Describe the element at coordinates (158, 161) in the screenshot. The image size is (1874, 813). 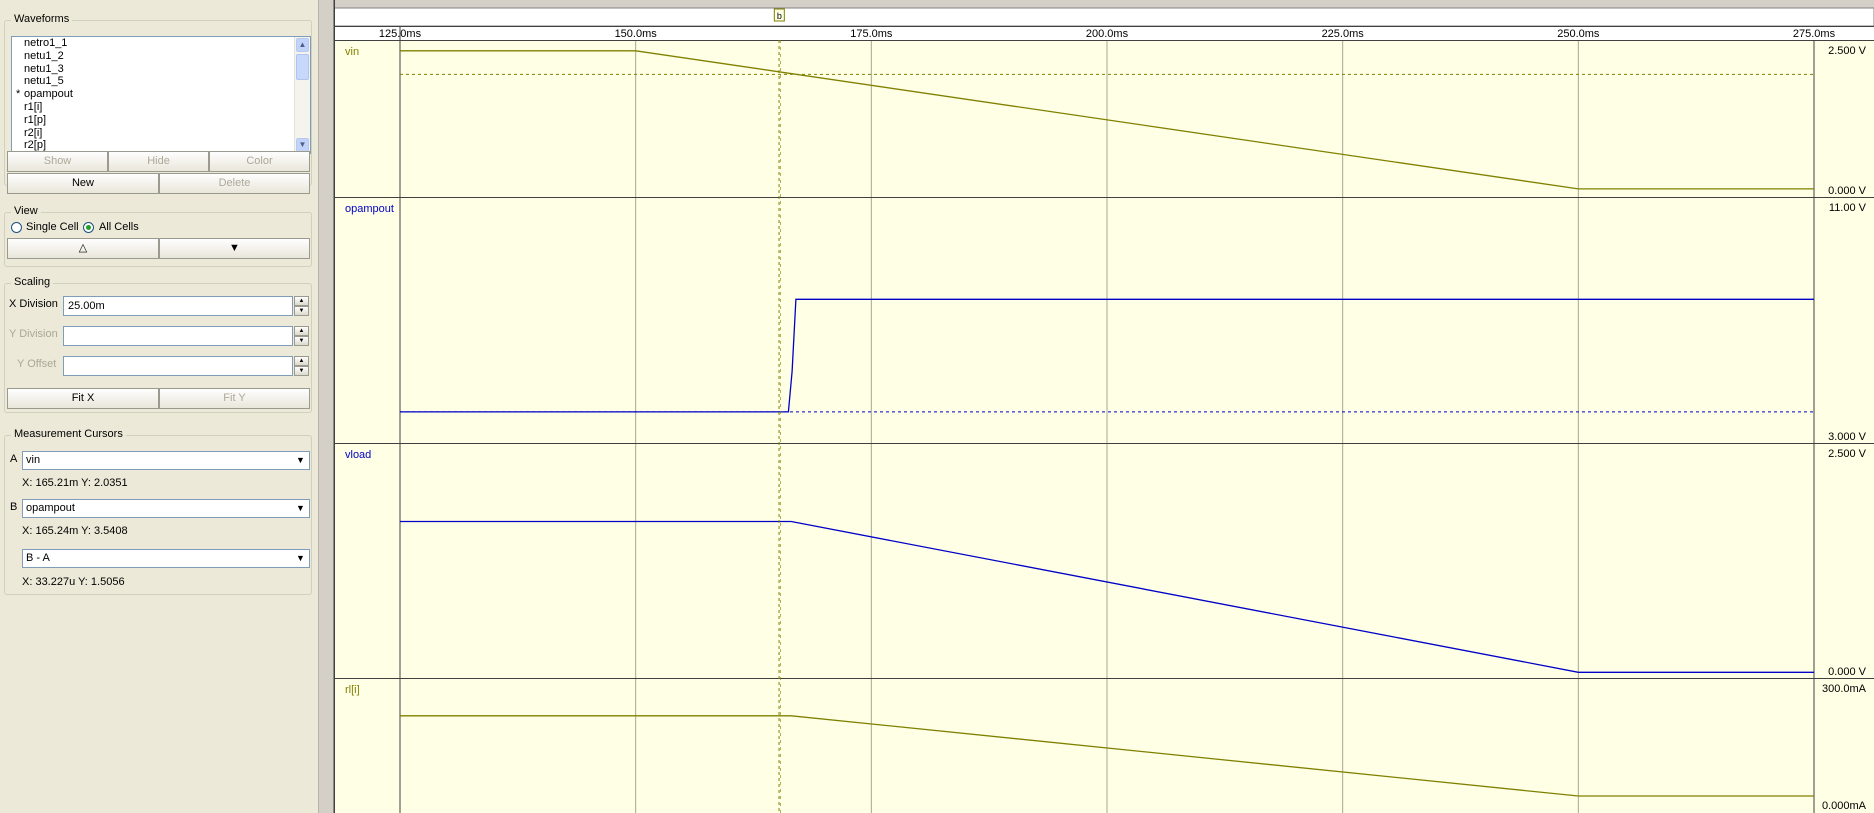
I see `hide-button: Hide` at that location.